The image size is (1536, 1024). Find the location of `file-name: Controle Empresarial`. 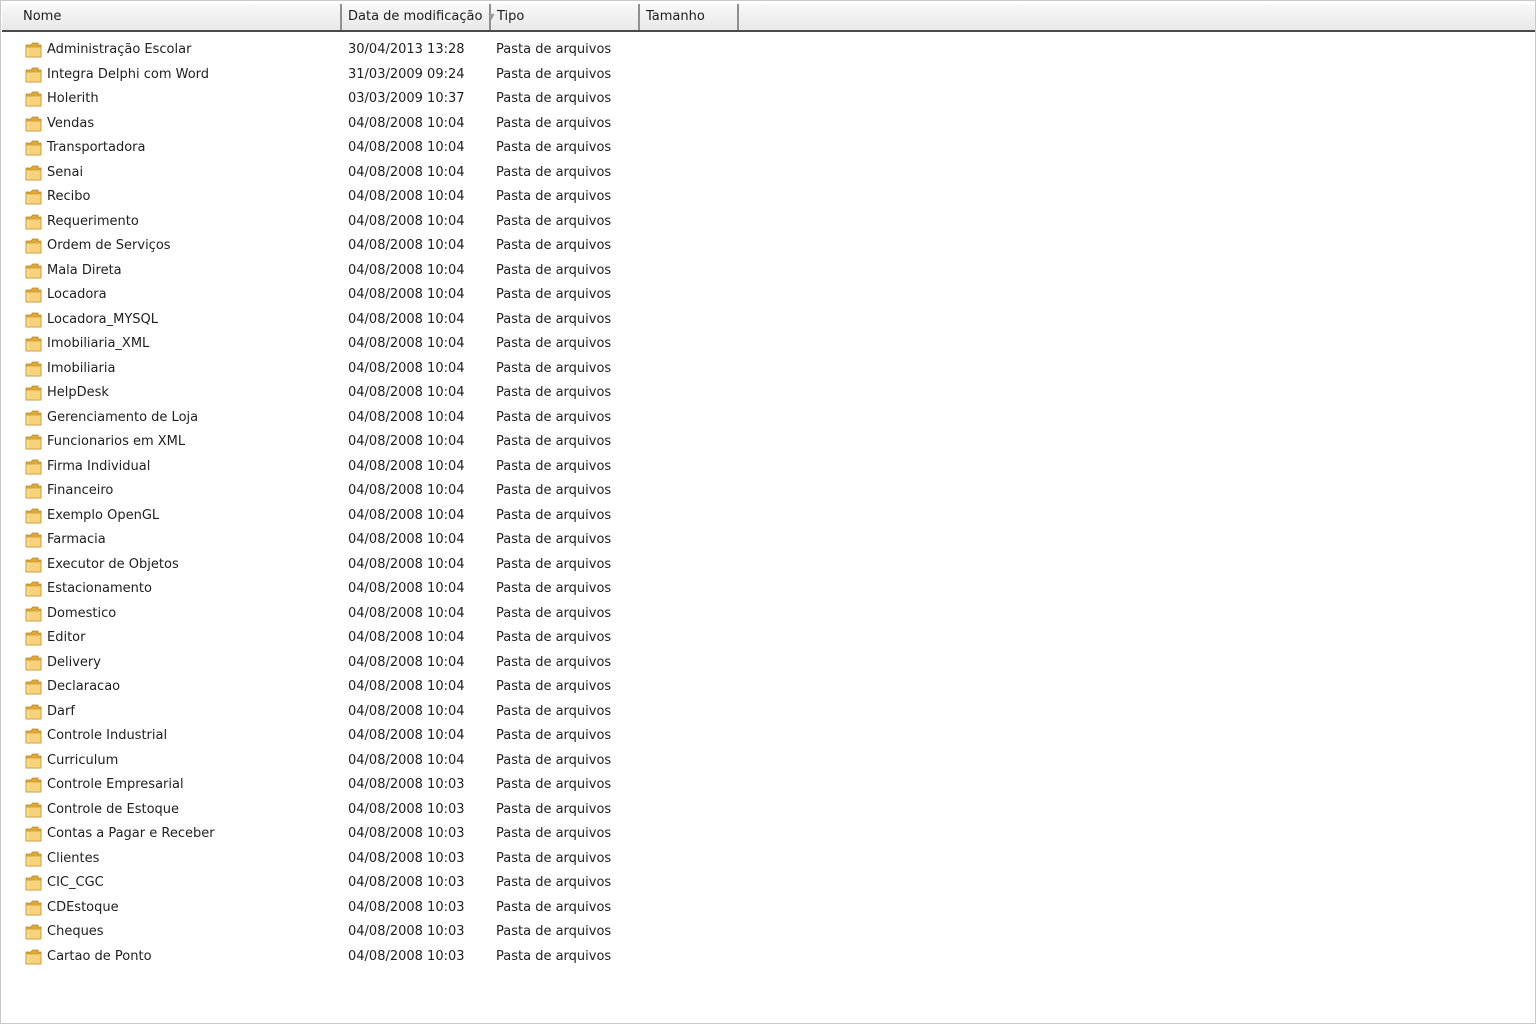

file-name: Controle Empresarial is located at coordinates (115, 785).